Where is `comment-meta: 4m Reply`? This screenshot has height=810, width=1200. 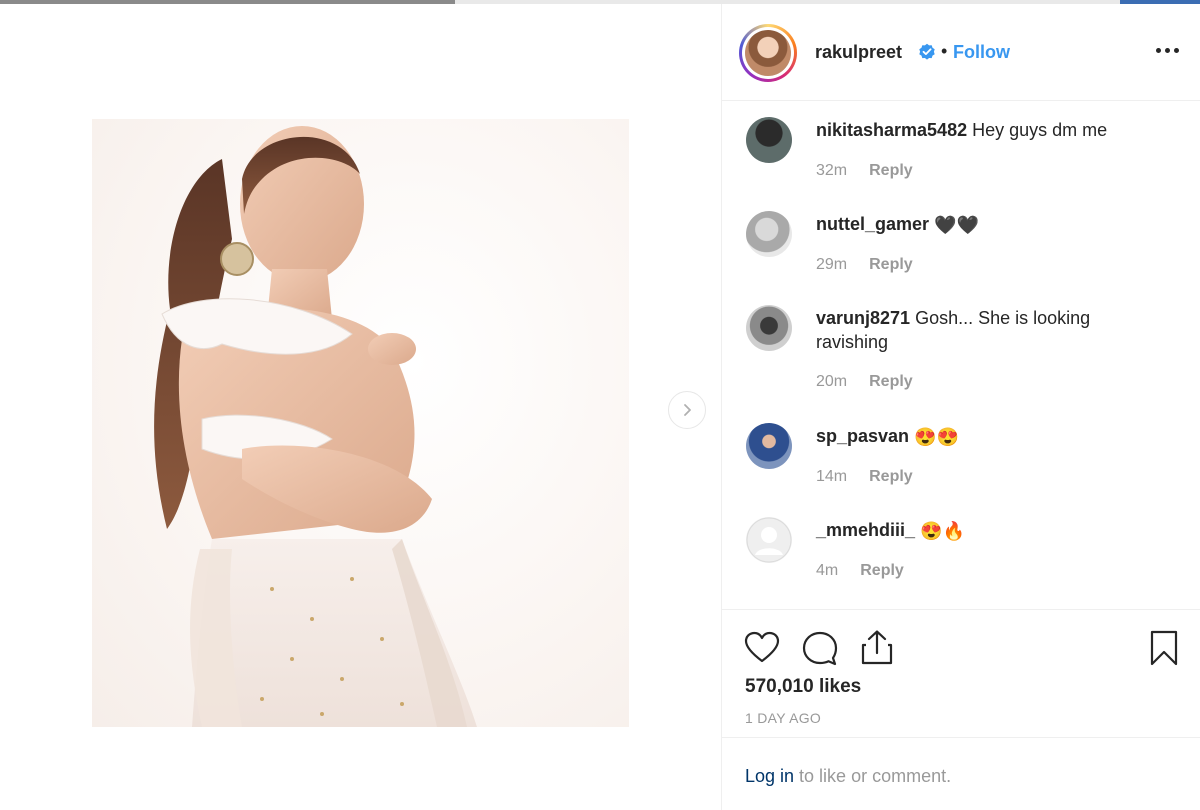 comment-meta: 4m Reply is located at coordinates (860, 571).